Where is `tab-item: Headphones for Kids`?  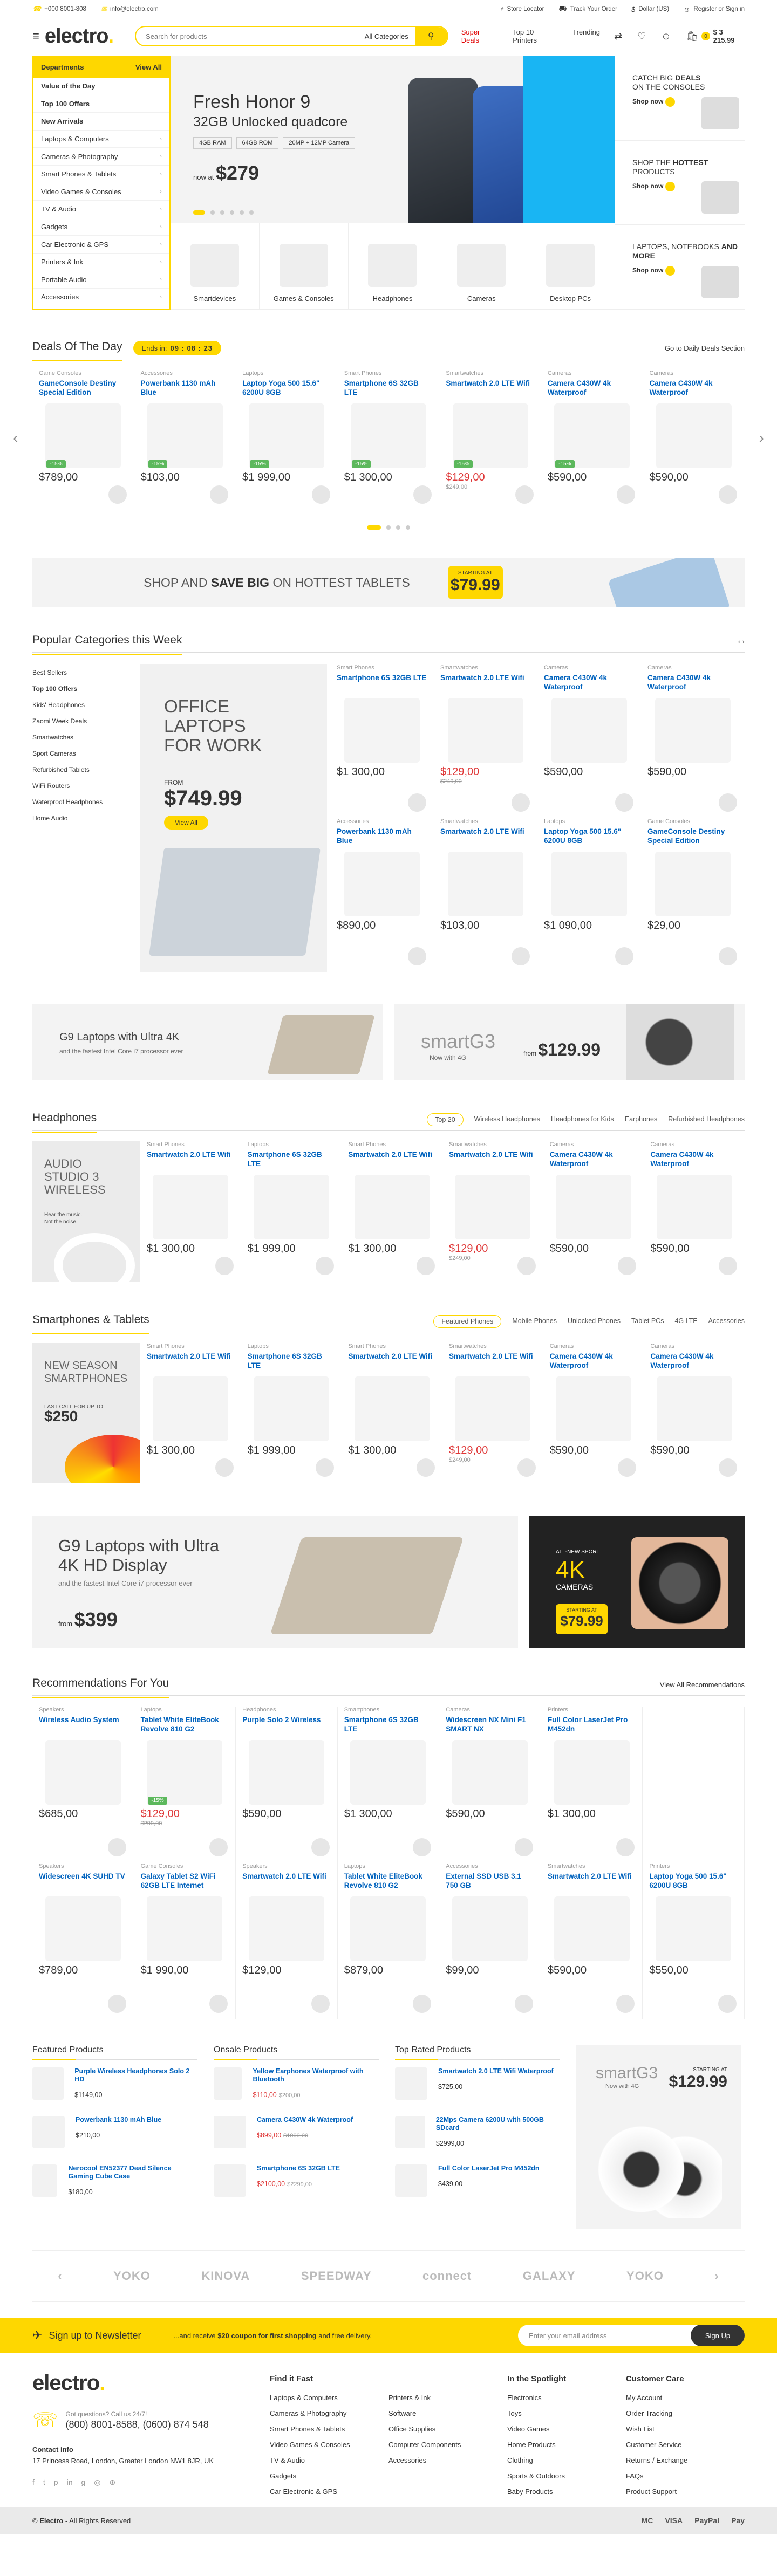
tab-item: Headphones for Kids is located at coordinates (582, 1119).